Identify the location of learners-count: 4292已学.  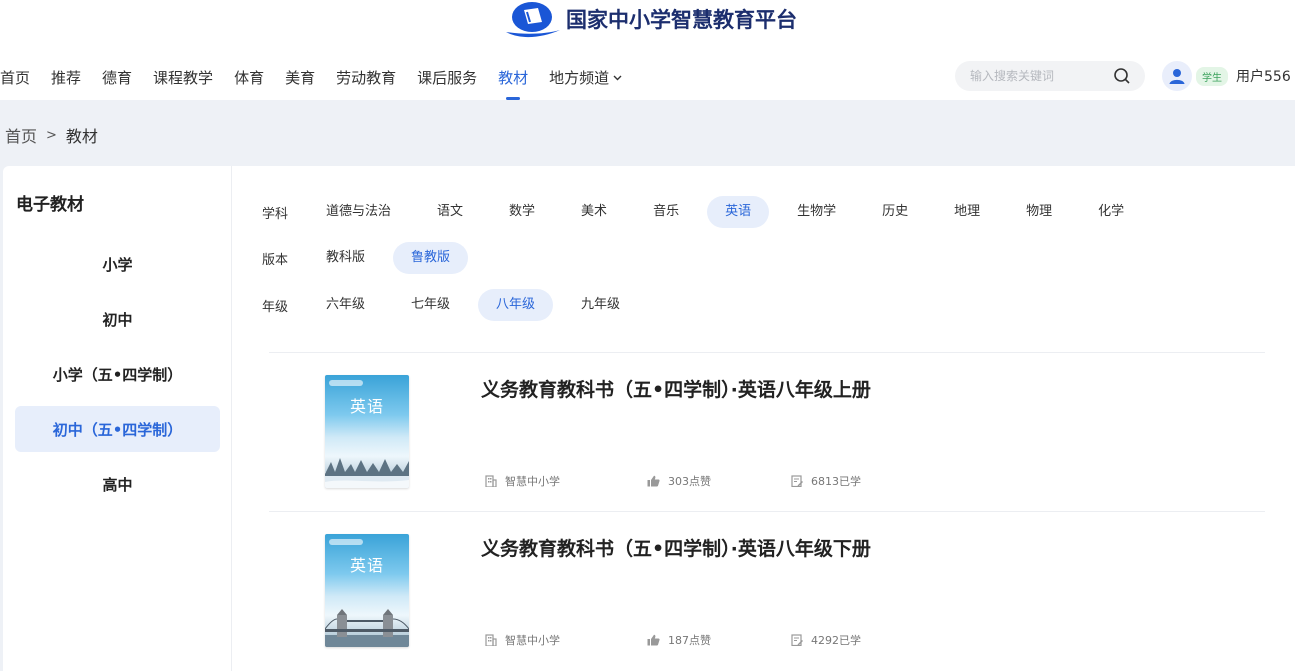
(836, 640).